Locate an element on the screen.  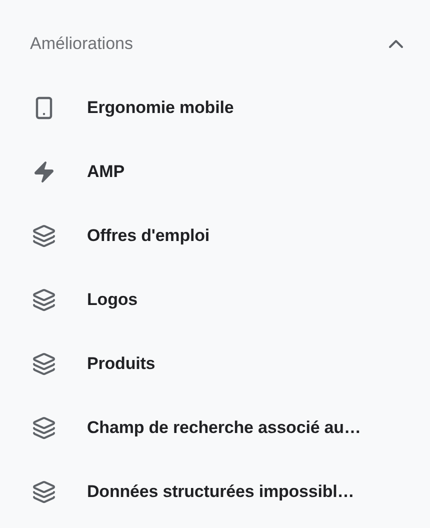
lightning-icon is located at coordinates (44, 172).